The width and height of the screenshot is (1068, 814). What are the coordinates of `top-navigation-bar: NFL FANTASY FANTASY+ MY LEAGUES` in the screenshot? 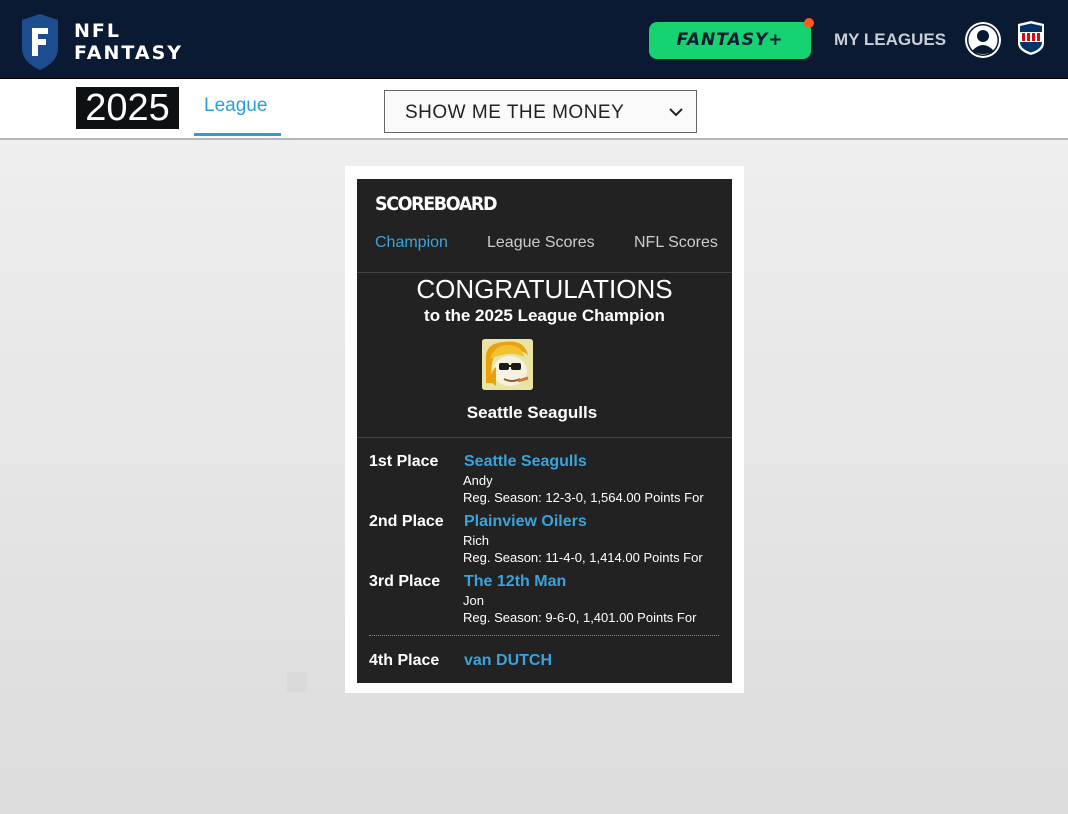 It's located at (534, 39).